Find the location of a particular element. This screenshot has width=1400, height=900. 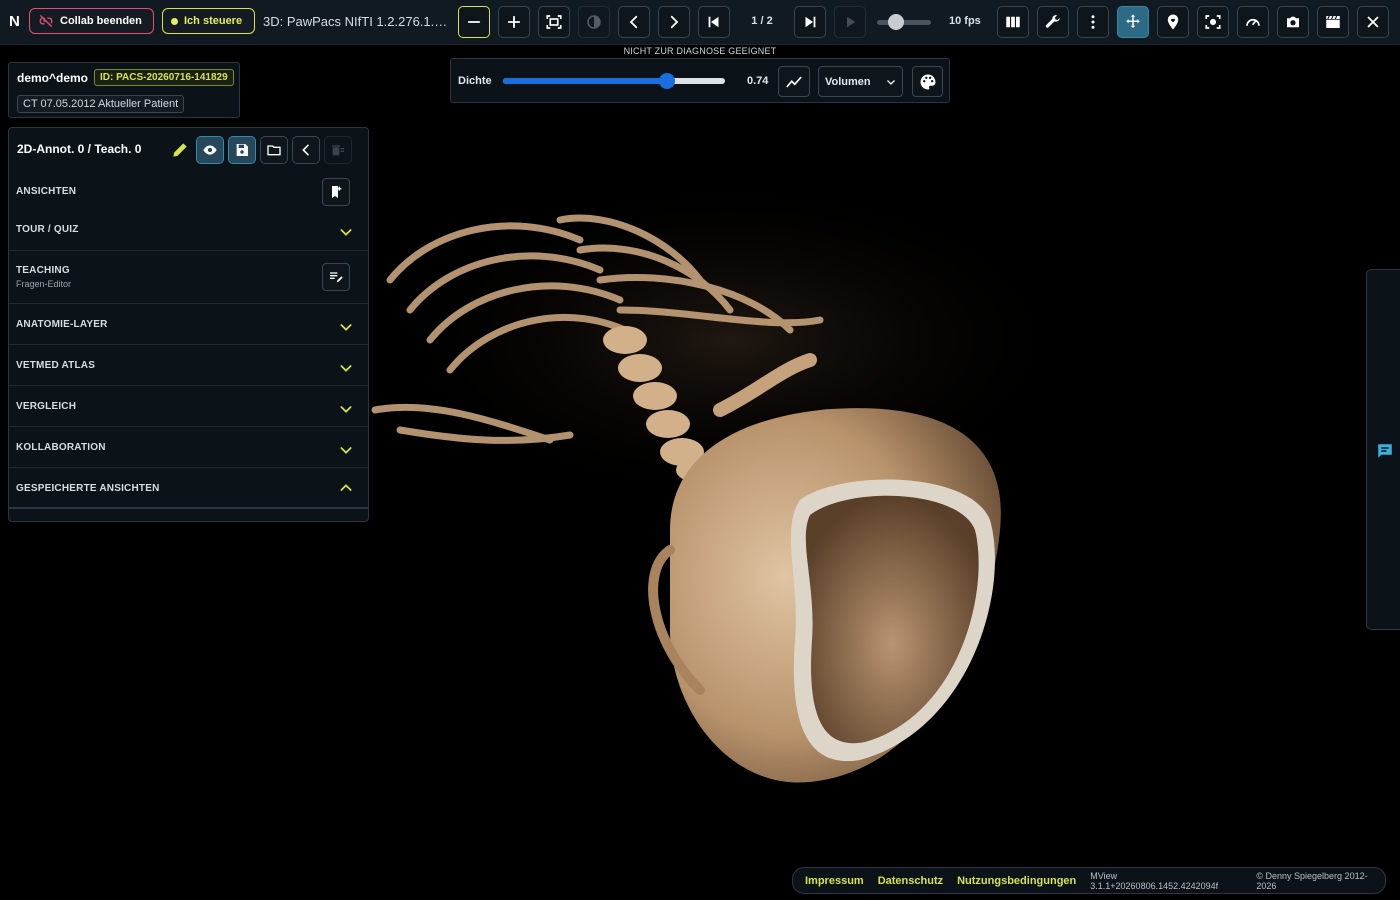

collapse-panel-button is located at coordinates (306, 150).